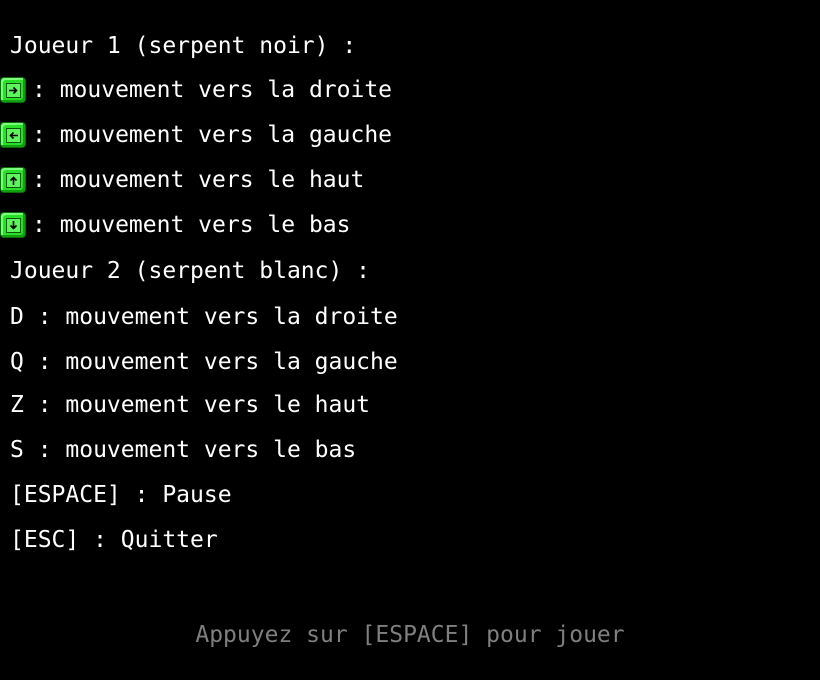 The width and height of the screenshot is (820, 680). What do you see at coordinates (190, 271) in the screenshot?
I see `player2-header: Joueur 2 (serpent blanc) :` at bounding box center [190, 271].